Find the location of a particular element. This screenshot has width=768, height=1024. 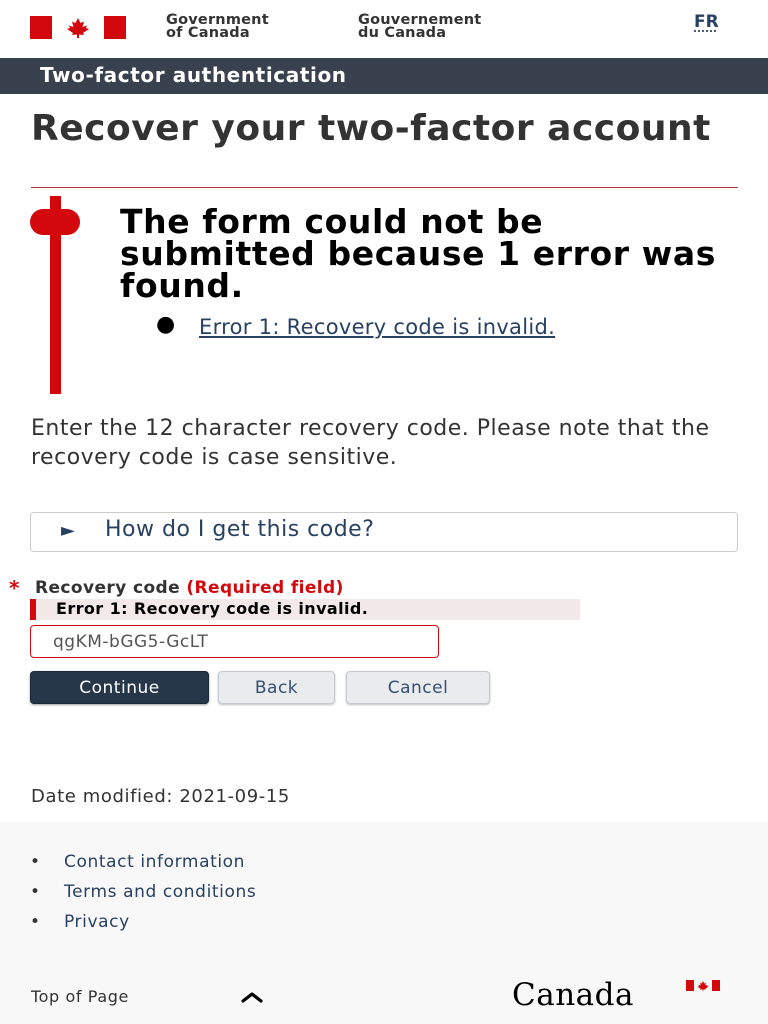

canada-wordmark: Canada is located at coordinates (617, 997).